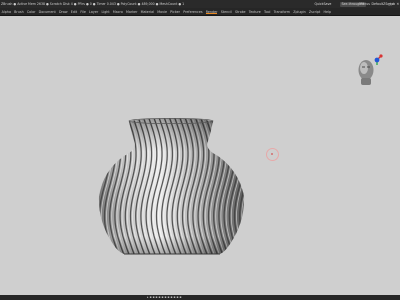  What do you see at coordinates (193, 12) in the screenshot?
I see `menu-item-preferences: Preferences` at bounding box center [193, 12].